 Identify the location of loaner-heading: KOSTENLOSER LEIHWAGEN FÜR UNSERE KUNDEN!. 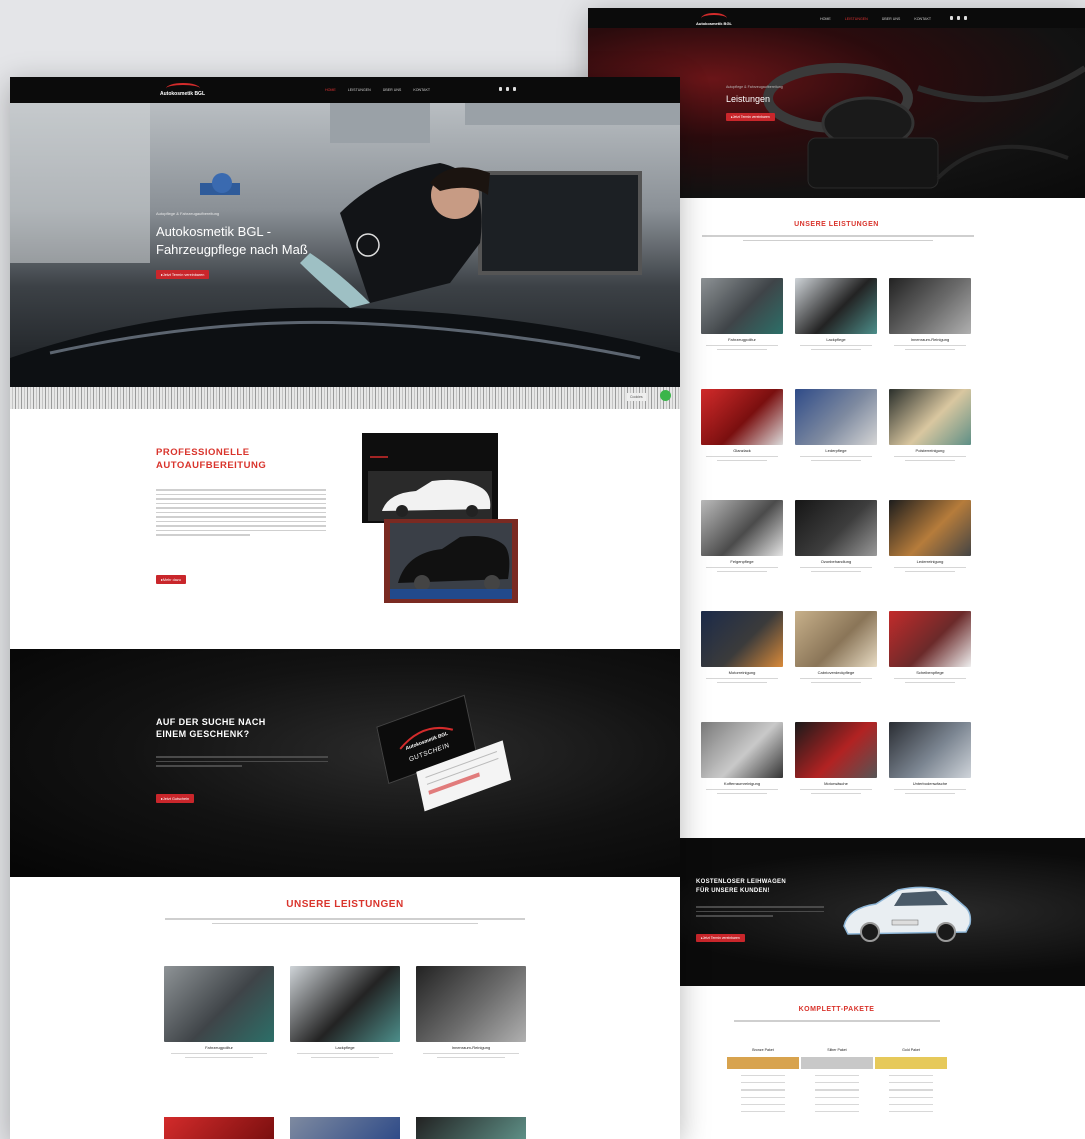
(741, 886).